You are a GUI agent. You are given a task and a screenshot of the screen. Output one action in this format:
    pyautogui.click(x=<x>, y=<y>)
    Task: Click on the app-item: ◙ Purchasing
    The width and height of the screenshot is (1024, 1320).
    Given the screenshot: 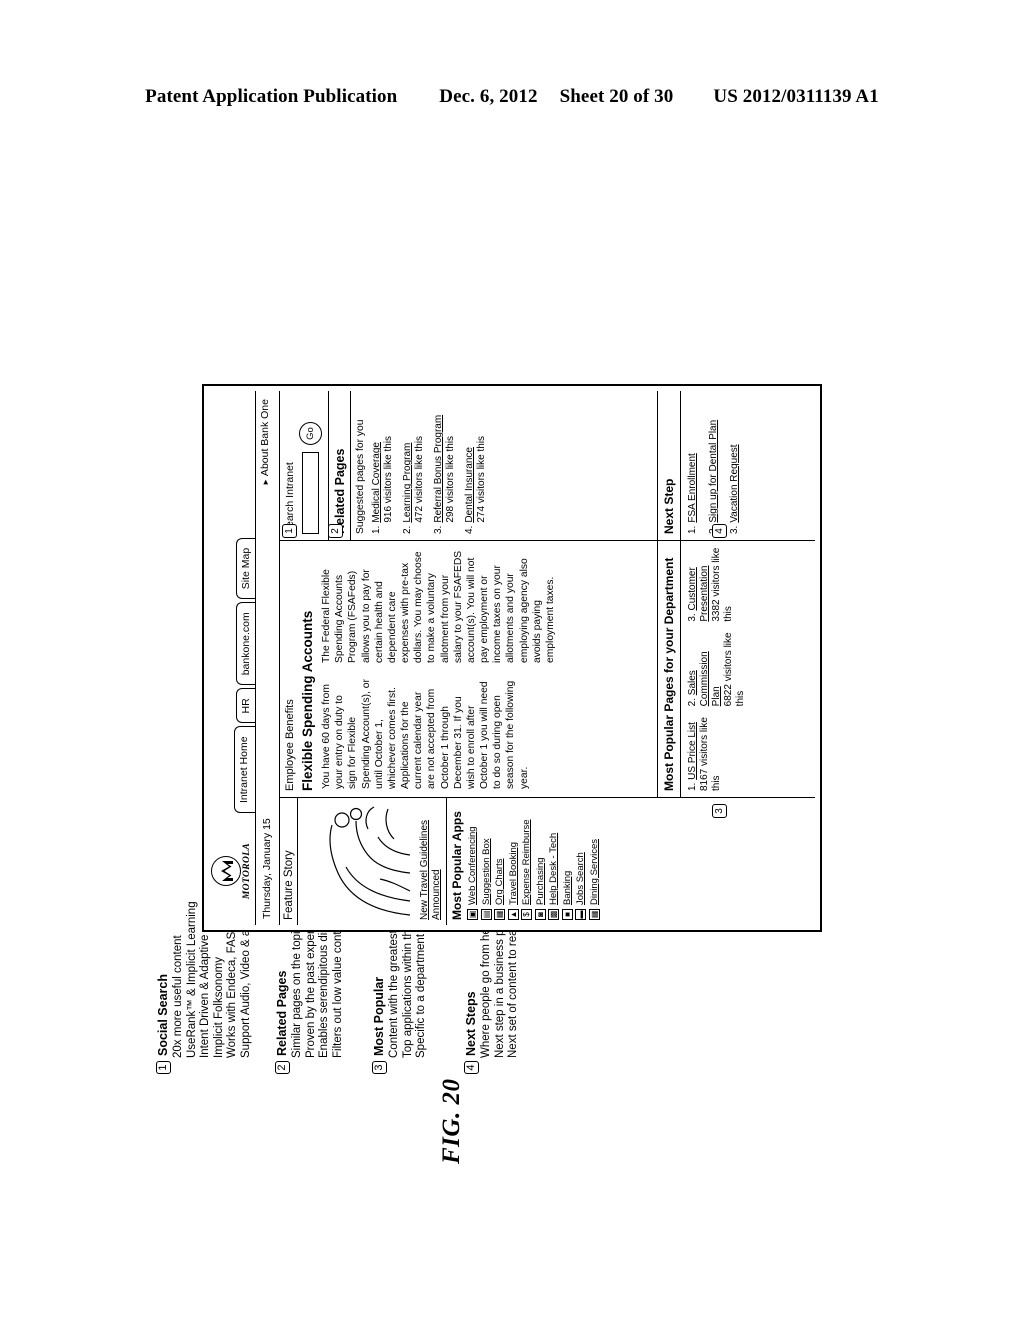 What is the action you would take?
    pyautogui.click(x=540, y=861)
    